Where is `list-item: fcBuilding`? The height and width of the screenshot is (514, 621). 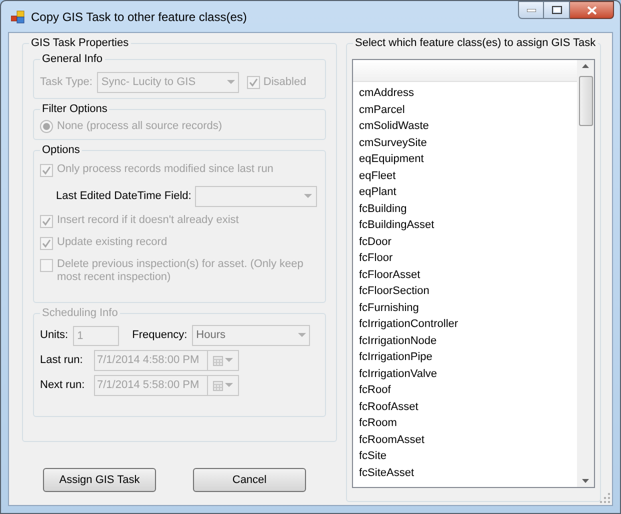
list-item: fcBuilding is located at coordinates (468, 208).